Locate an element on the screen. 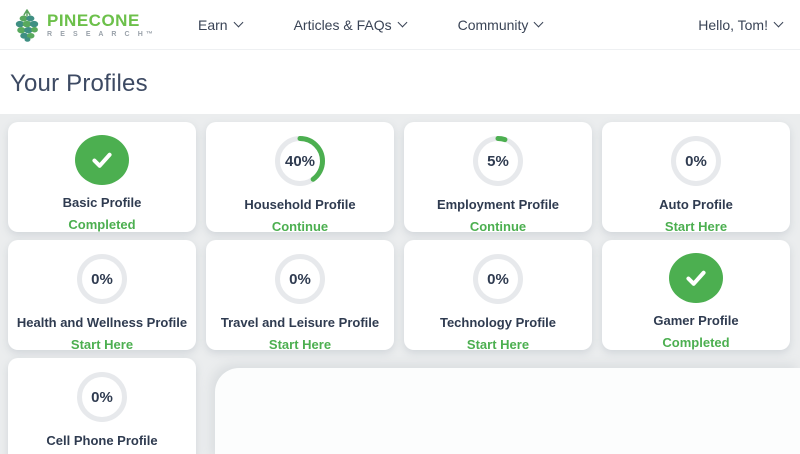 The height and width of the screenshot is (454, 800). profile-name: Technology Profile is located at coordinates (498, 322).